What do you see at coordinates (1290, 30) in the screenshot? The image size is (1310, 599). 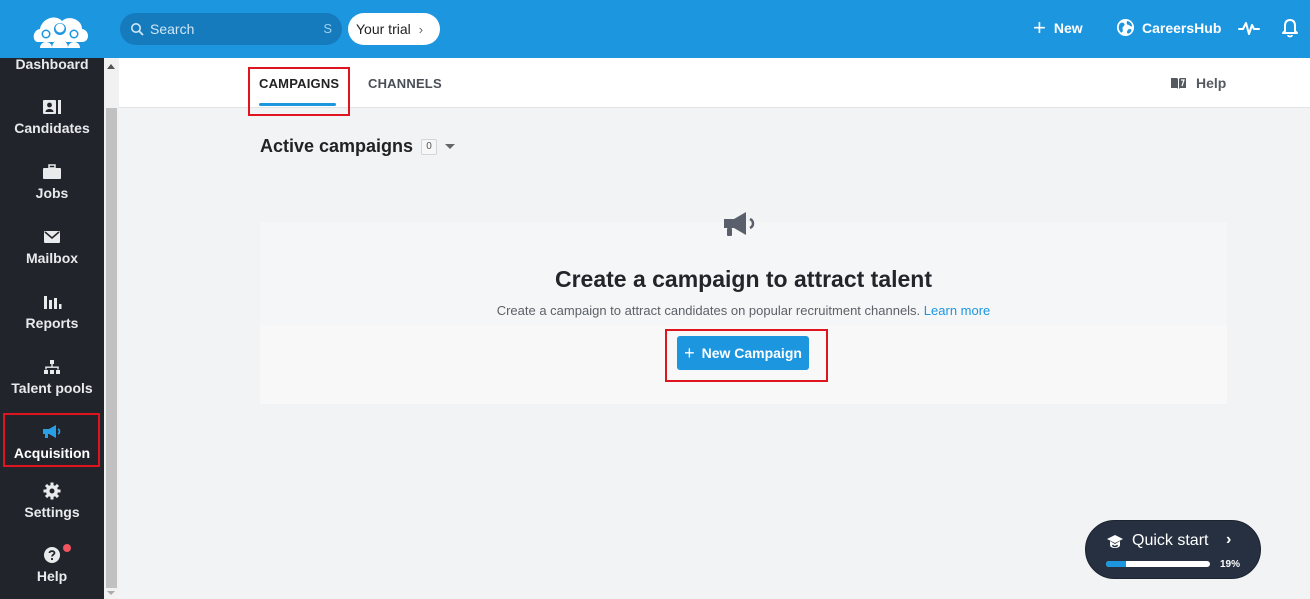 I see `bell-icon` at bounding box center [1290, 30].